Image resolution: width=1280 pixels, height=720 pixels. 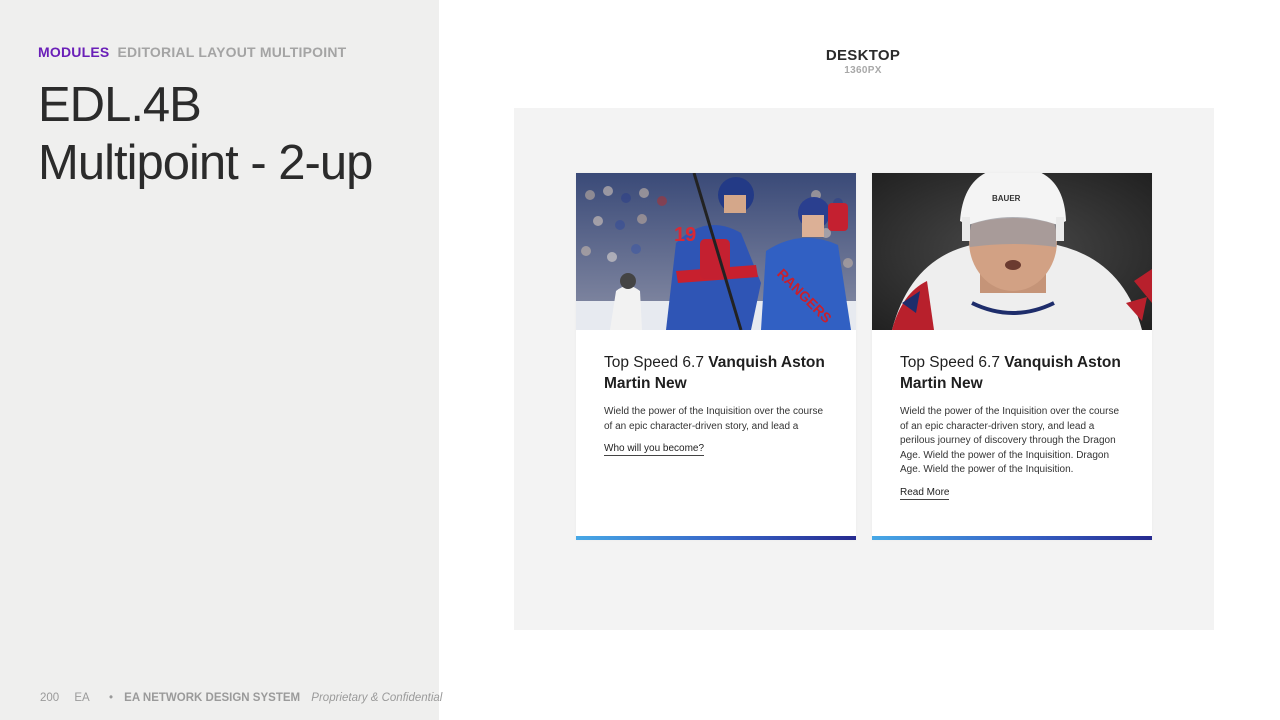 What do you see at coordinates (685, 235) in the screenshot?
I see `svg-text: 19` at bounding box center [685, 235].